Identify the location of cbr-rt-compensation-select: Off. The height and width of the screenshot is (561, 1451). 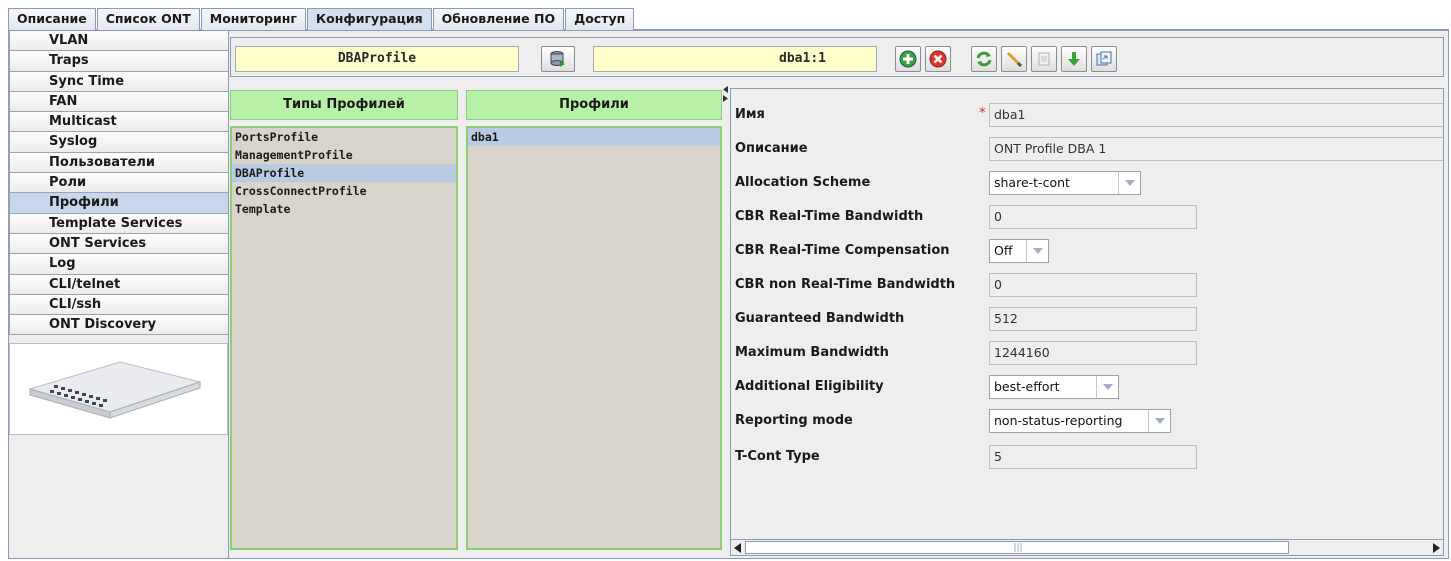
(1019, 251).